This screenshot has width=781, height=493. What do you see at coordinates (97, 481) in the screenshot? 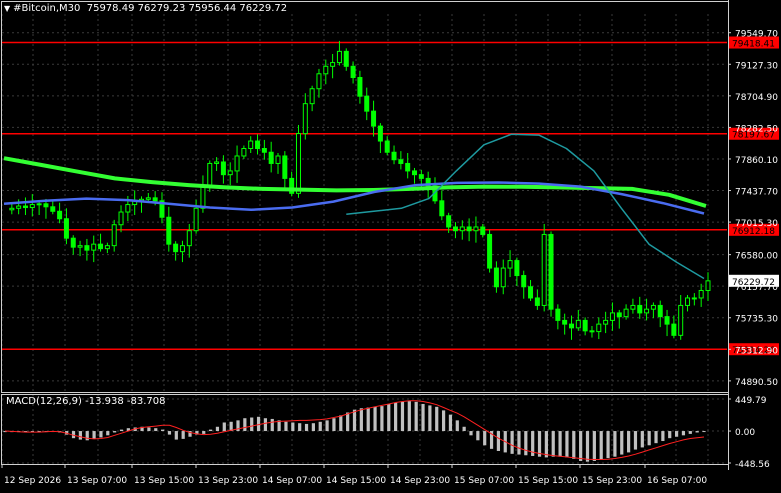
I see `time-tick-label: 13 Sep 07:00` at bounding box center [97, 481].